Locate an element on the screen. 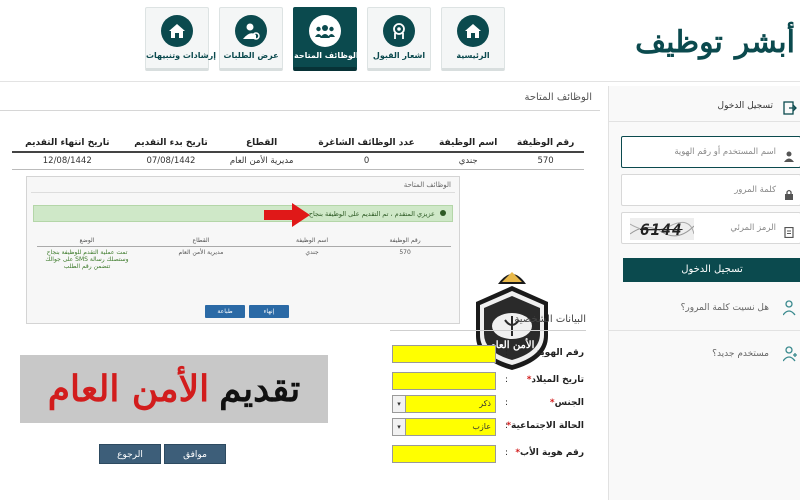 The image size is (800, 500). captcha-input: الرمز المرئي 6144 is located at coordinates (710, 228).